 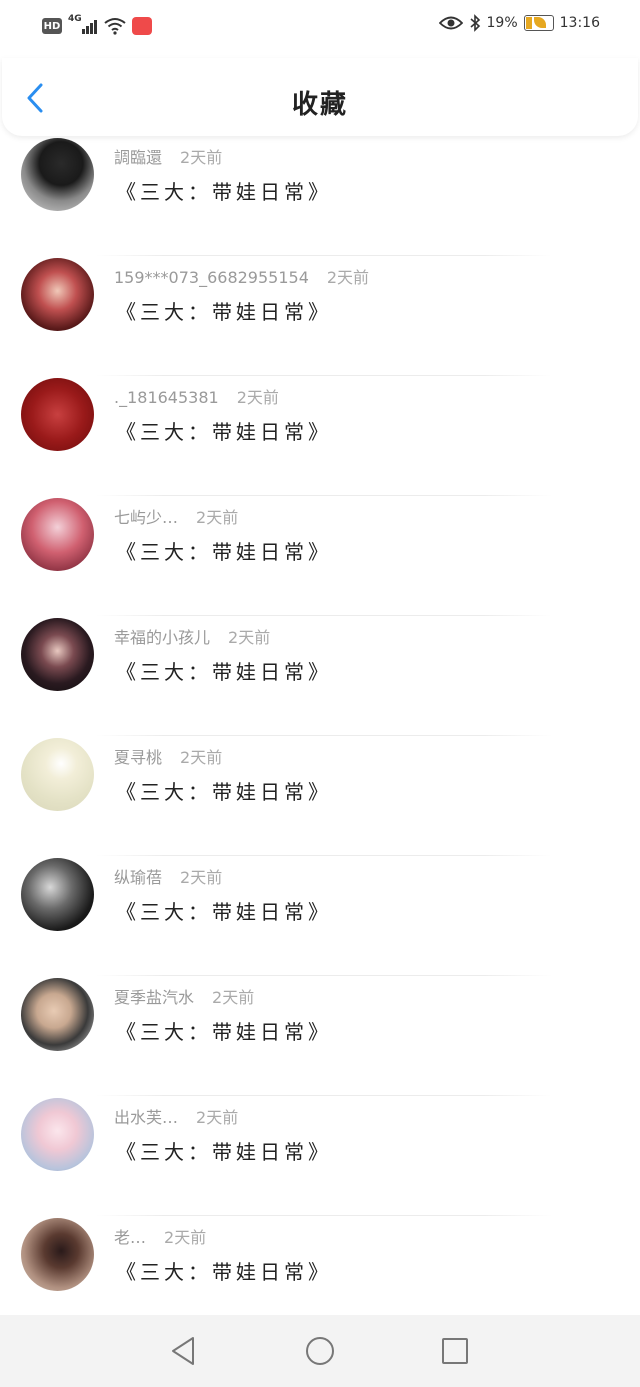 I want to click on list-item: 159***073_6682955154 2天前 《三大：带娃日常》, so click(x=320, y=316).